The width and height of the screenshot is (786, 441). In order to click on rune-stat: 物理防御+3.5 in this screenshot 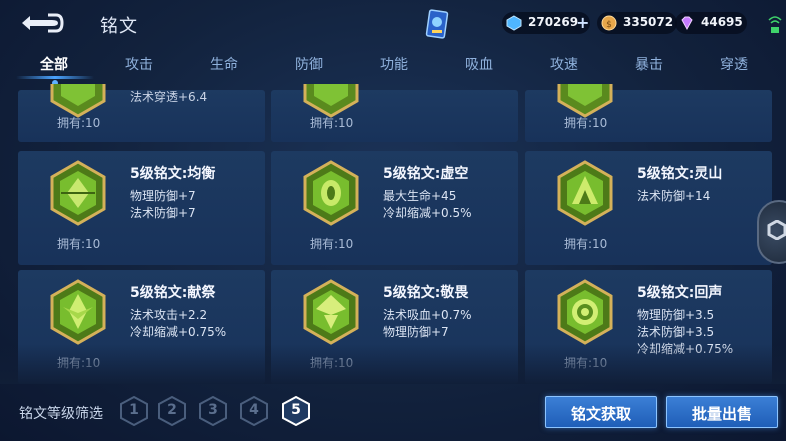, I will do `click(676, 315)`.